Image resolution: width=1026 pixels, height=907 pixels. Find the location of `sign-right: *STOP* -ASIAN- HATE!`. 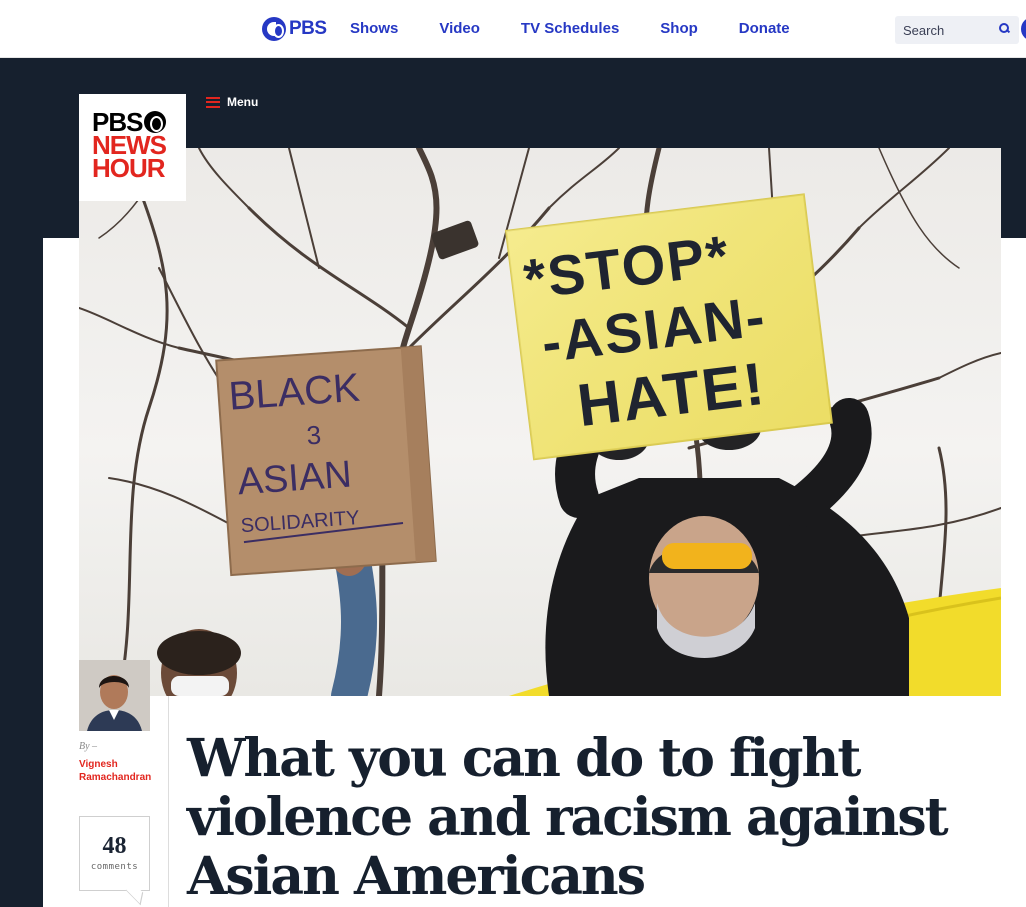

sign-right: *STOP* -ASIAN- HATE! is located at coordinates (668, 327).